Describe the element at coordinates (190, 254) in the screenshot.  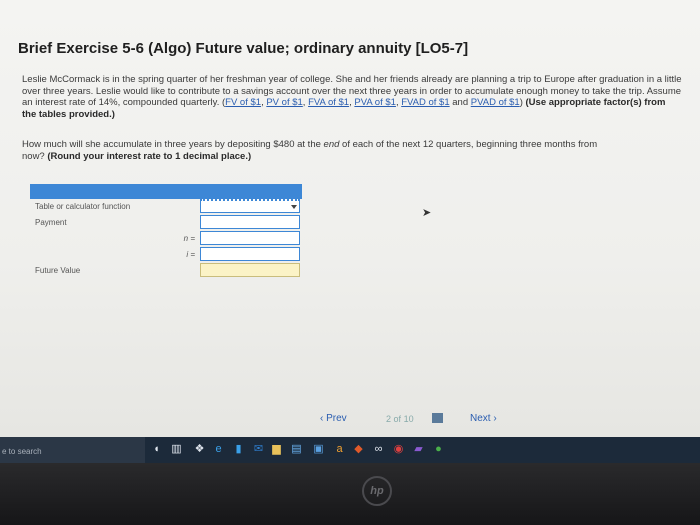
I see `i-caption: i =` at that location.